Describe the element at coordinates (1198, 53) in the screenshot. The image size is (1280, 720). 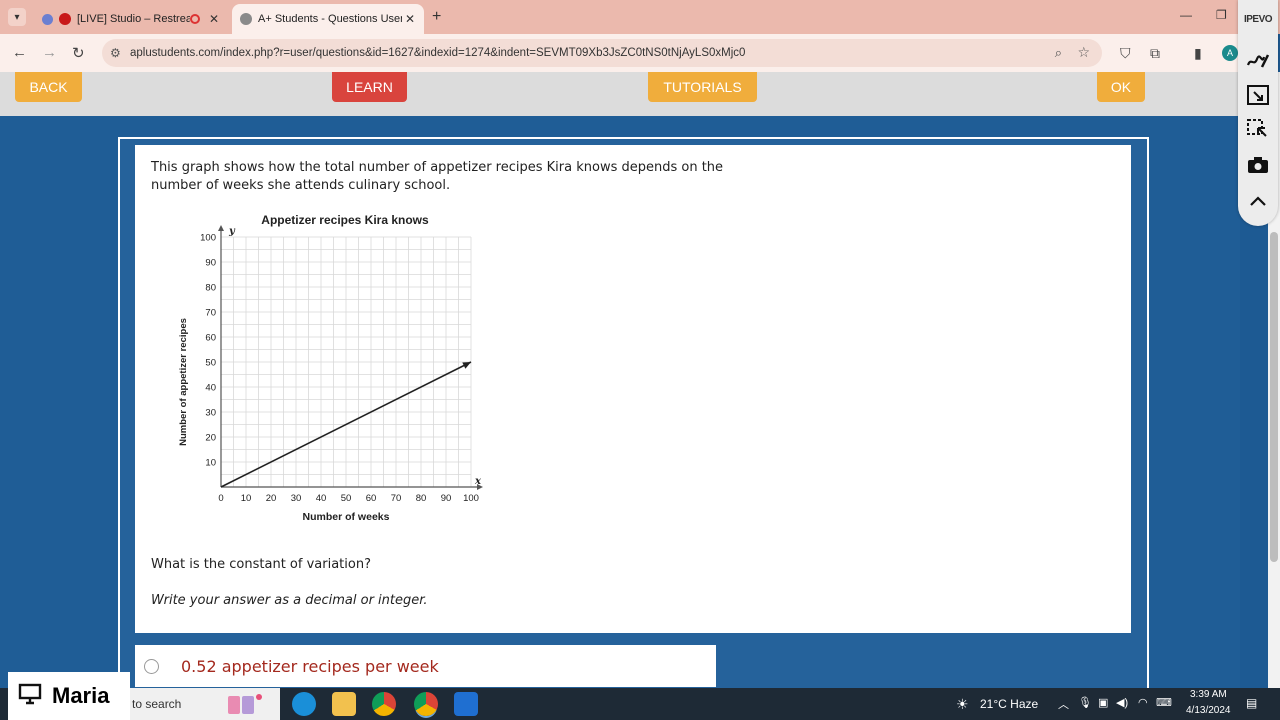
I see `side-panel-icon: ▮` at that location.